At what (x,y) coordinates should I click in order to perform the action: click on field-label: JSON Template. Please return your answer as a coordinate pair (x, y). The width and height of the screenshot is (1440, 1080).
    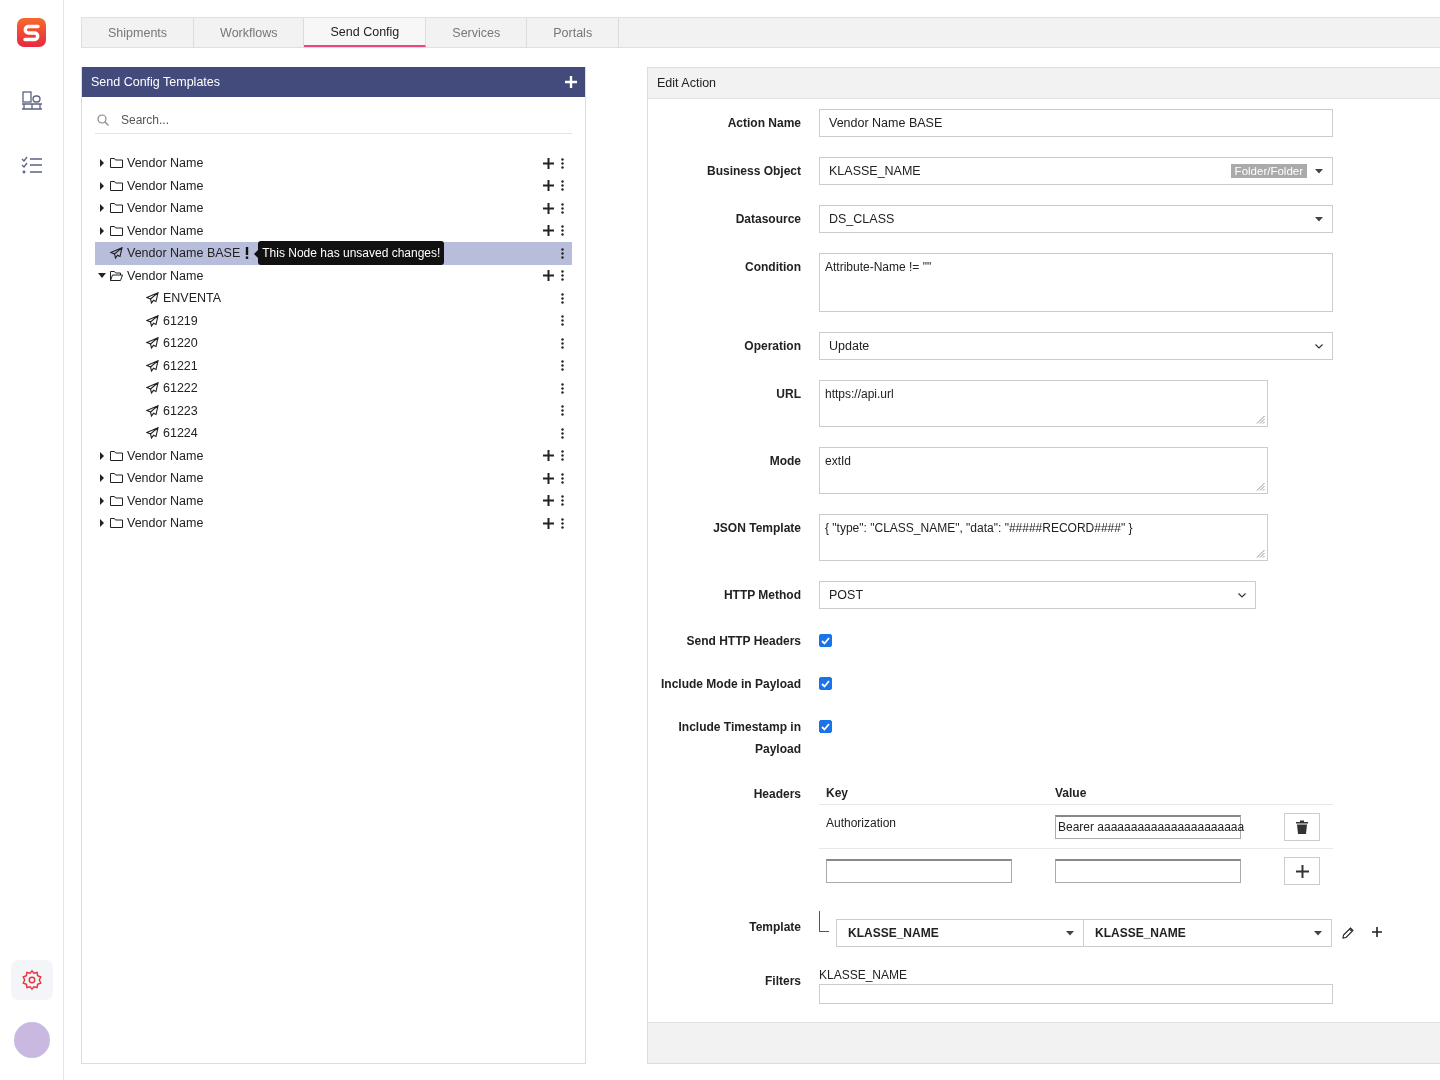
    Looking at the image, I should click on (756, 528).